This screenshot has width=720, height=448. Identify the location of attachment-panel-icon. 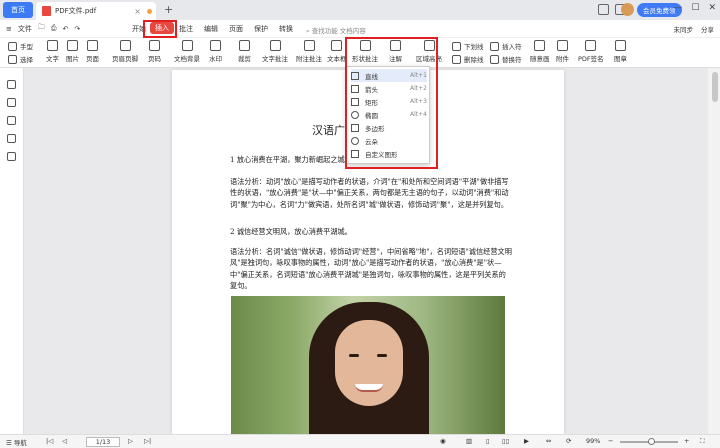
(11, 138).